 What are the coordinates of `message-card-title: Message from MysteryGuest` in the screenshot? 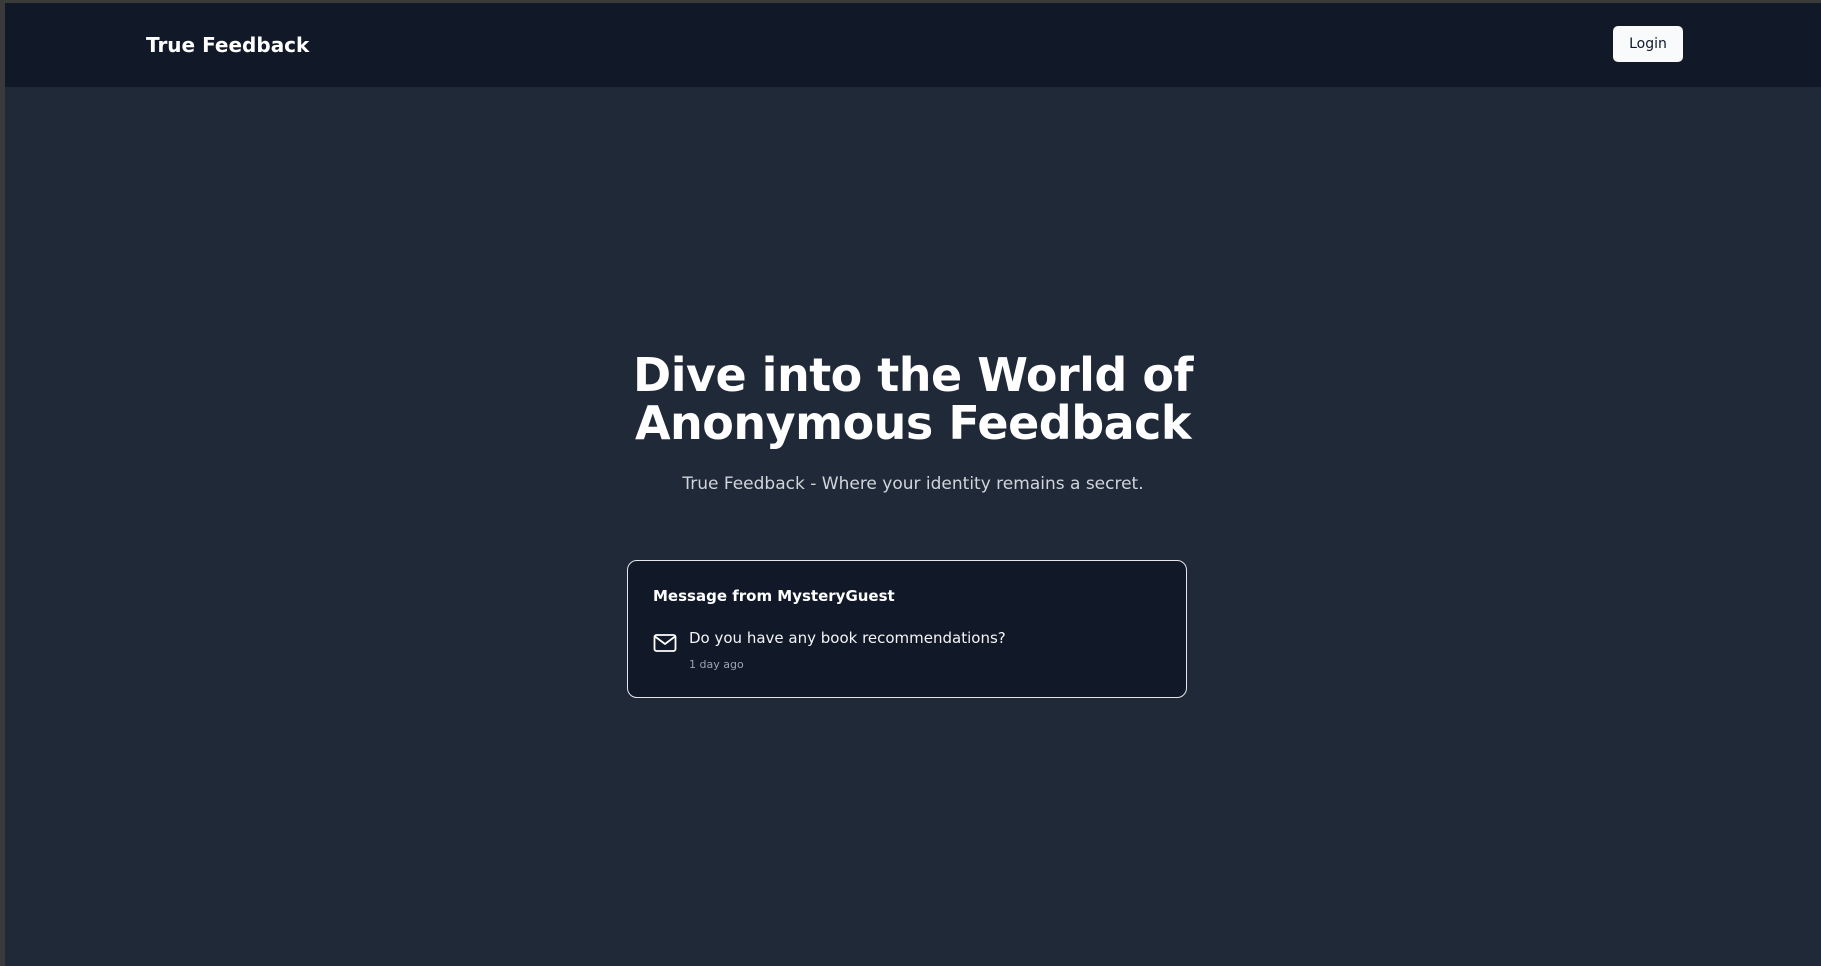 It's located at (774, 596).